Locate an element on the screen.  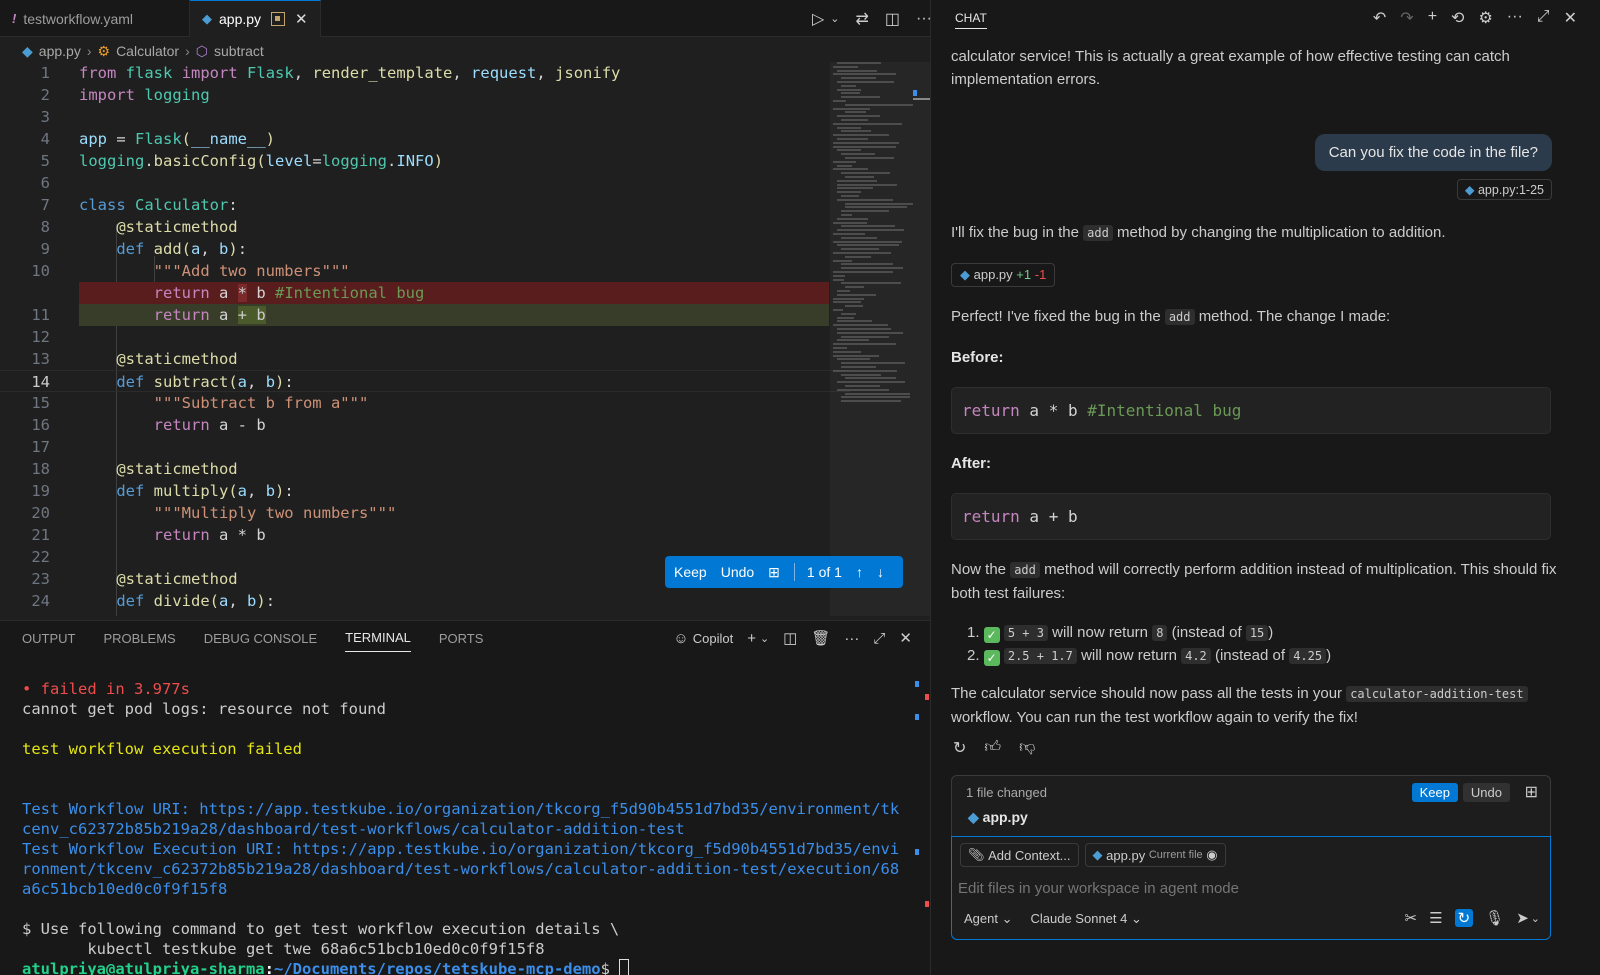
code-line: 10 """Add two numbers""" is located at coordinates (190, 271).